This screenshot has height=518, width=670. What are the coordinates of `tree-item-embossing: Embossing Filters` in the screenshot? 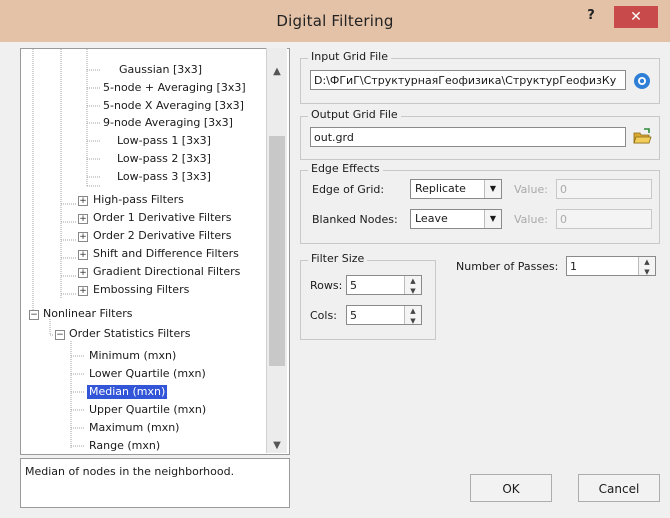 It's located at (141, 290).